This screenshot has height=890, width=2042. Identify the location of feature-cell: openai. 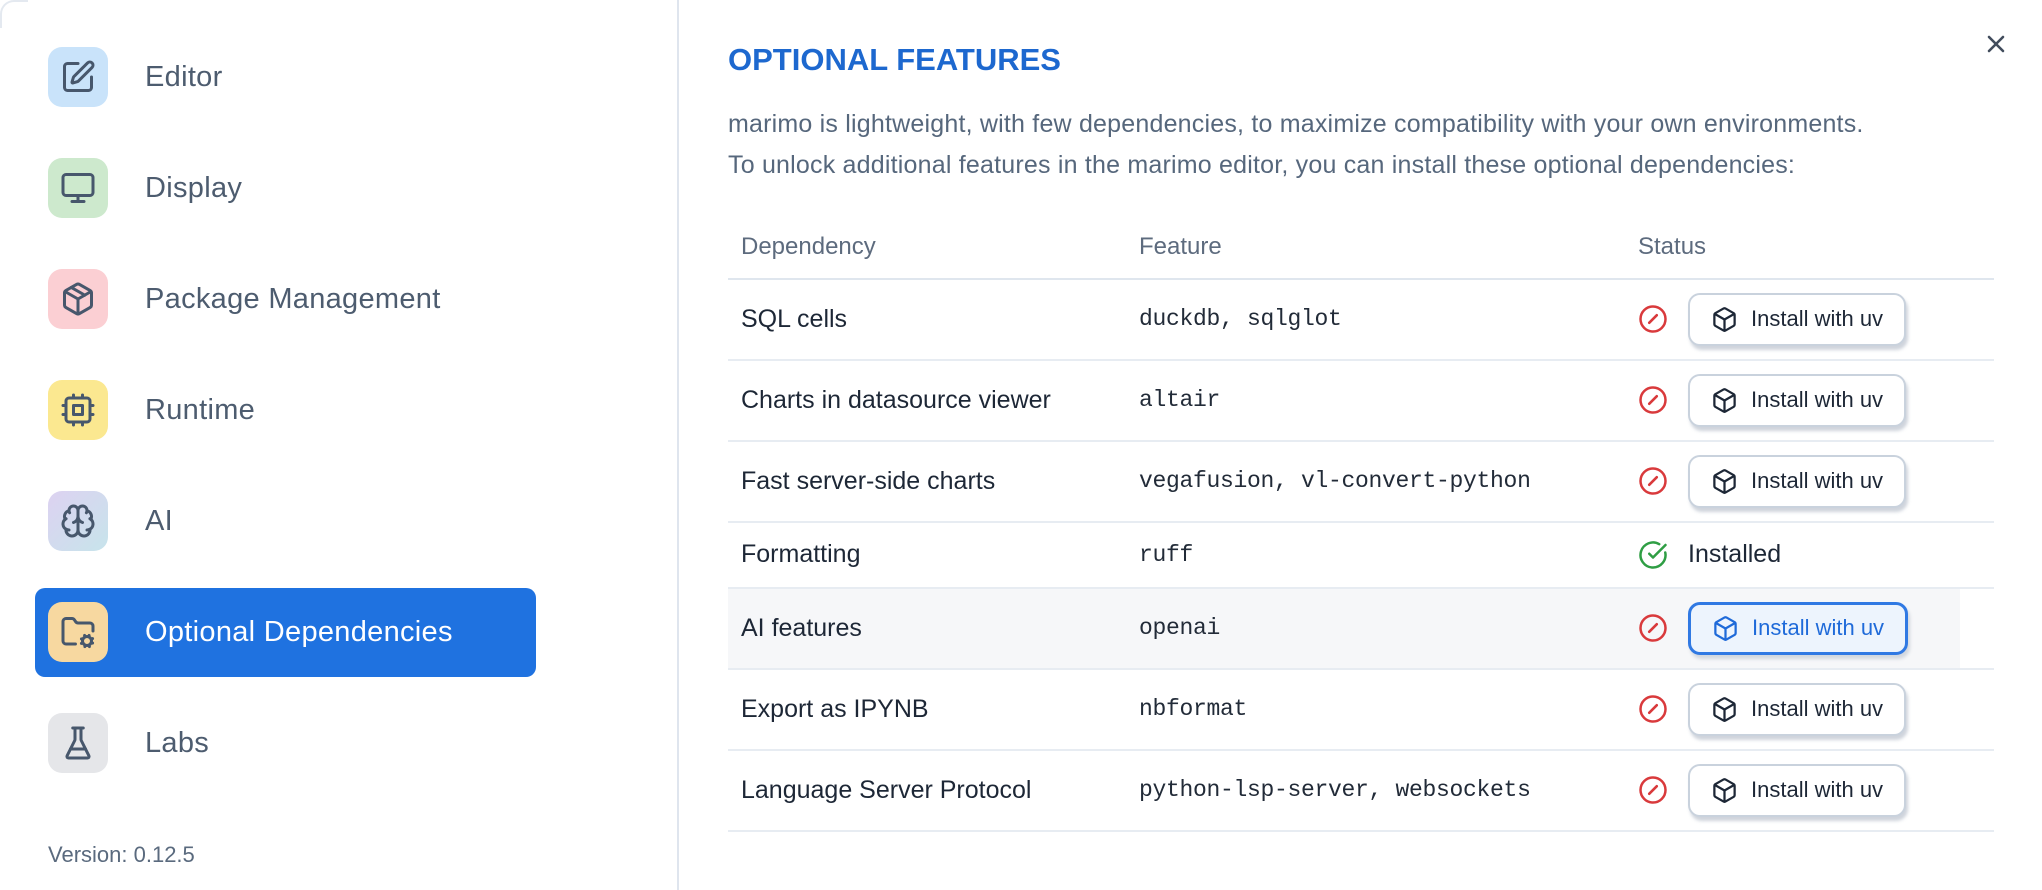
(1180, 628).